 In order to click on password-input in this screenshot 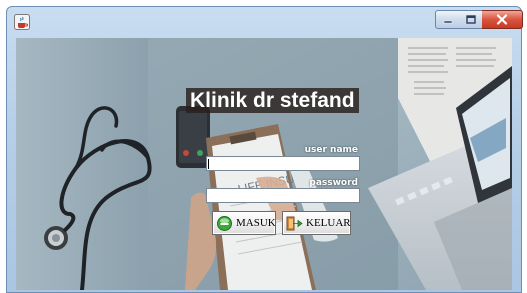, I will do `click(283, 195)`.